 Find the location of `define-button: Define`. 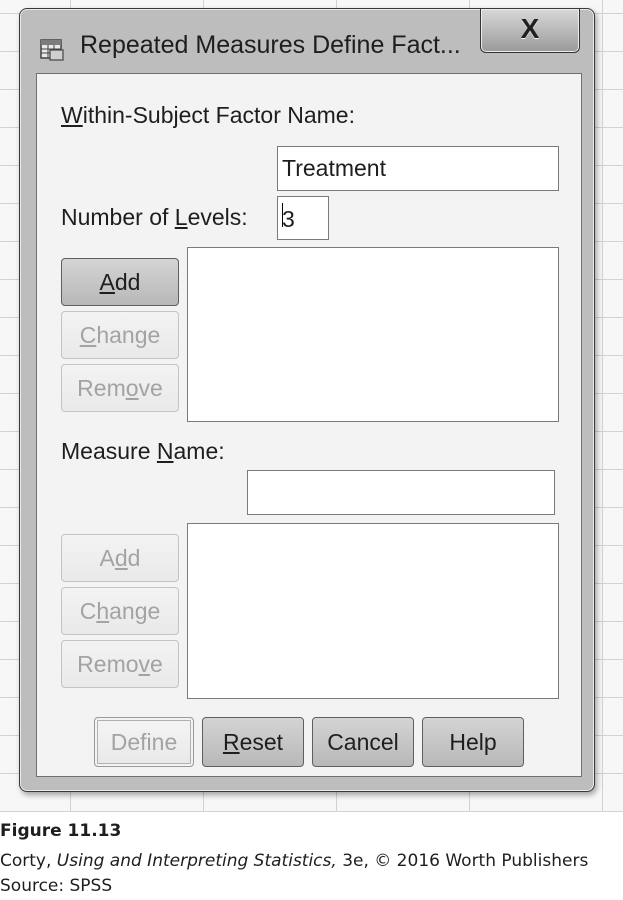

define-button: Define is located at coordinates (144, 742).